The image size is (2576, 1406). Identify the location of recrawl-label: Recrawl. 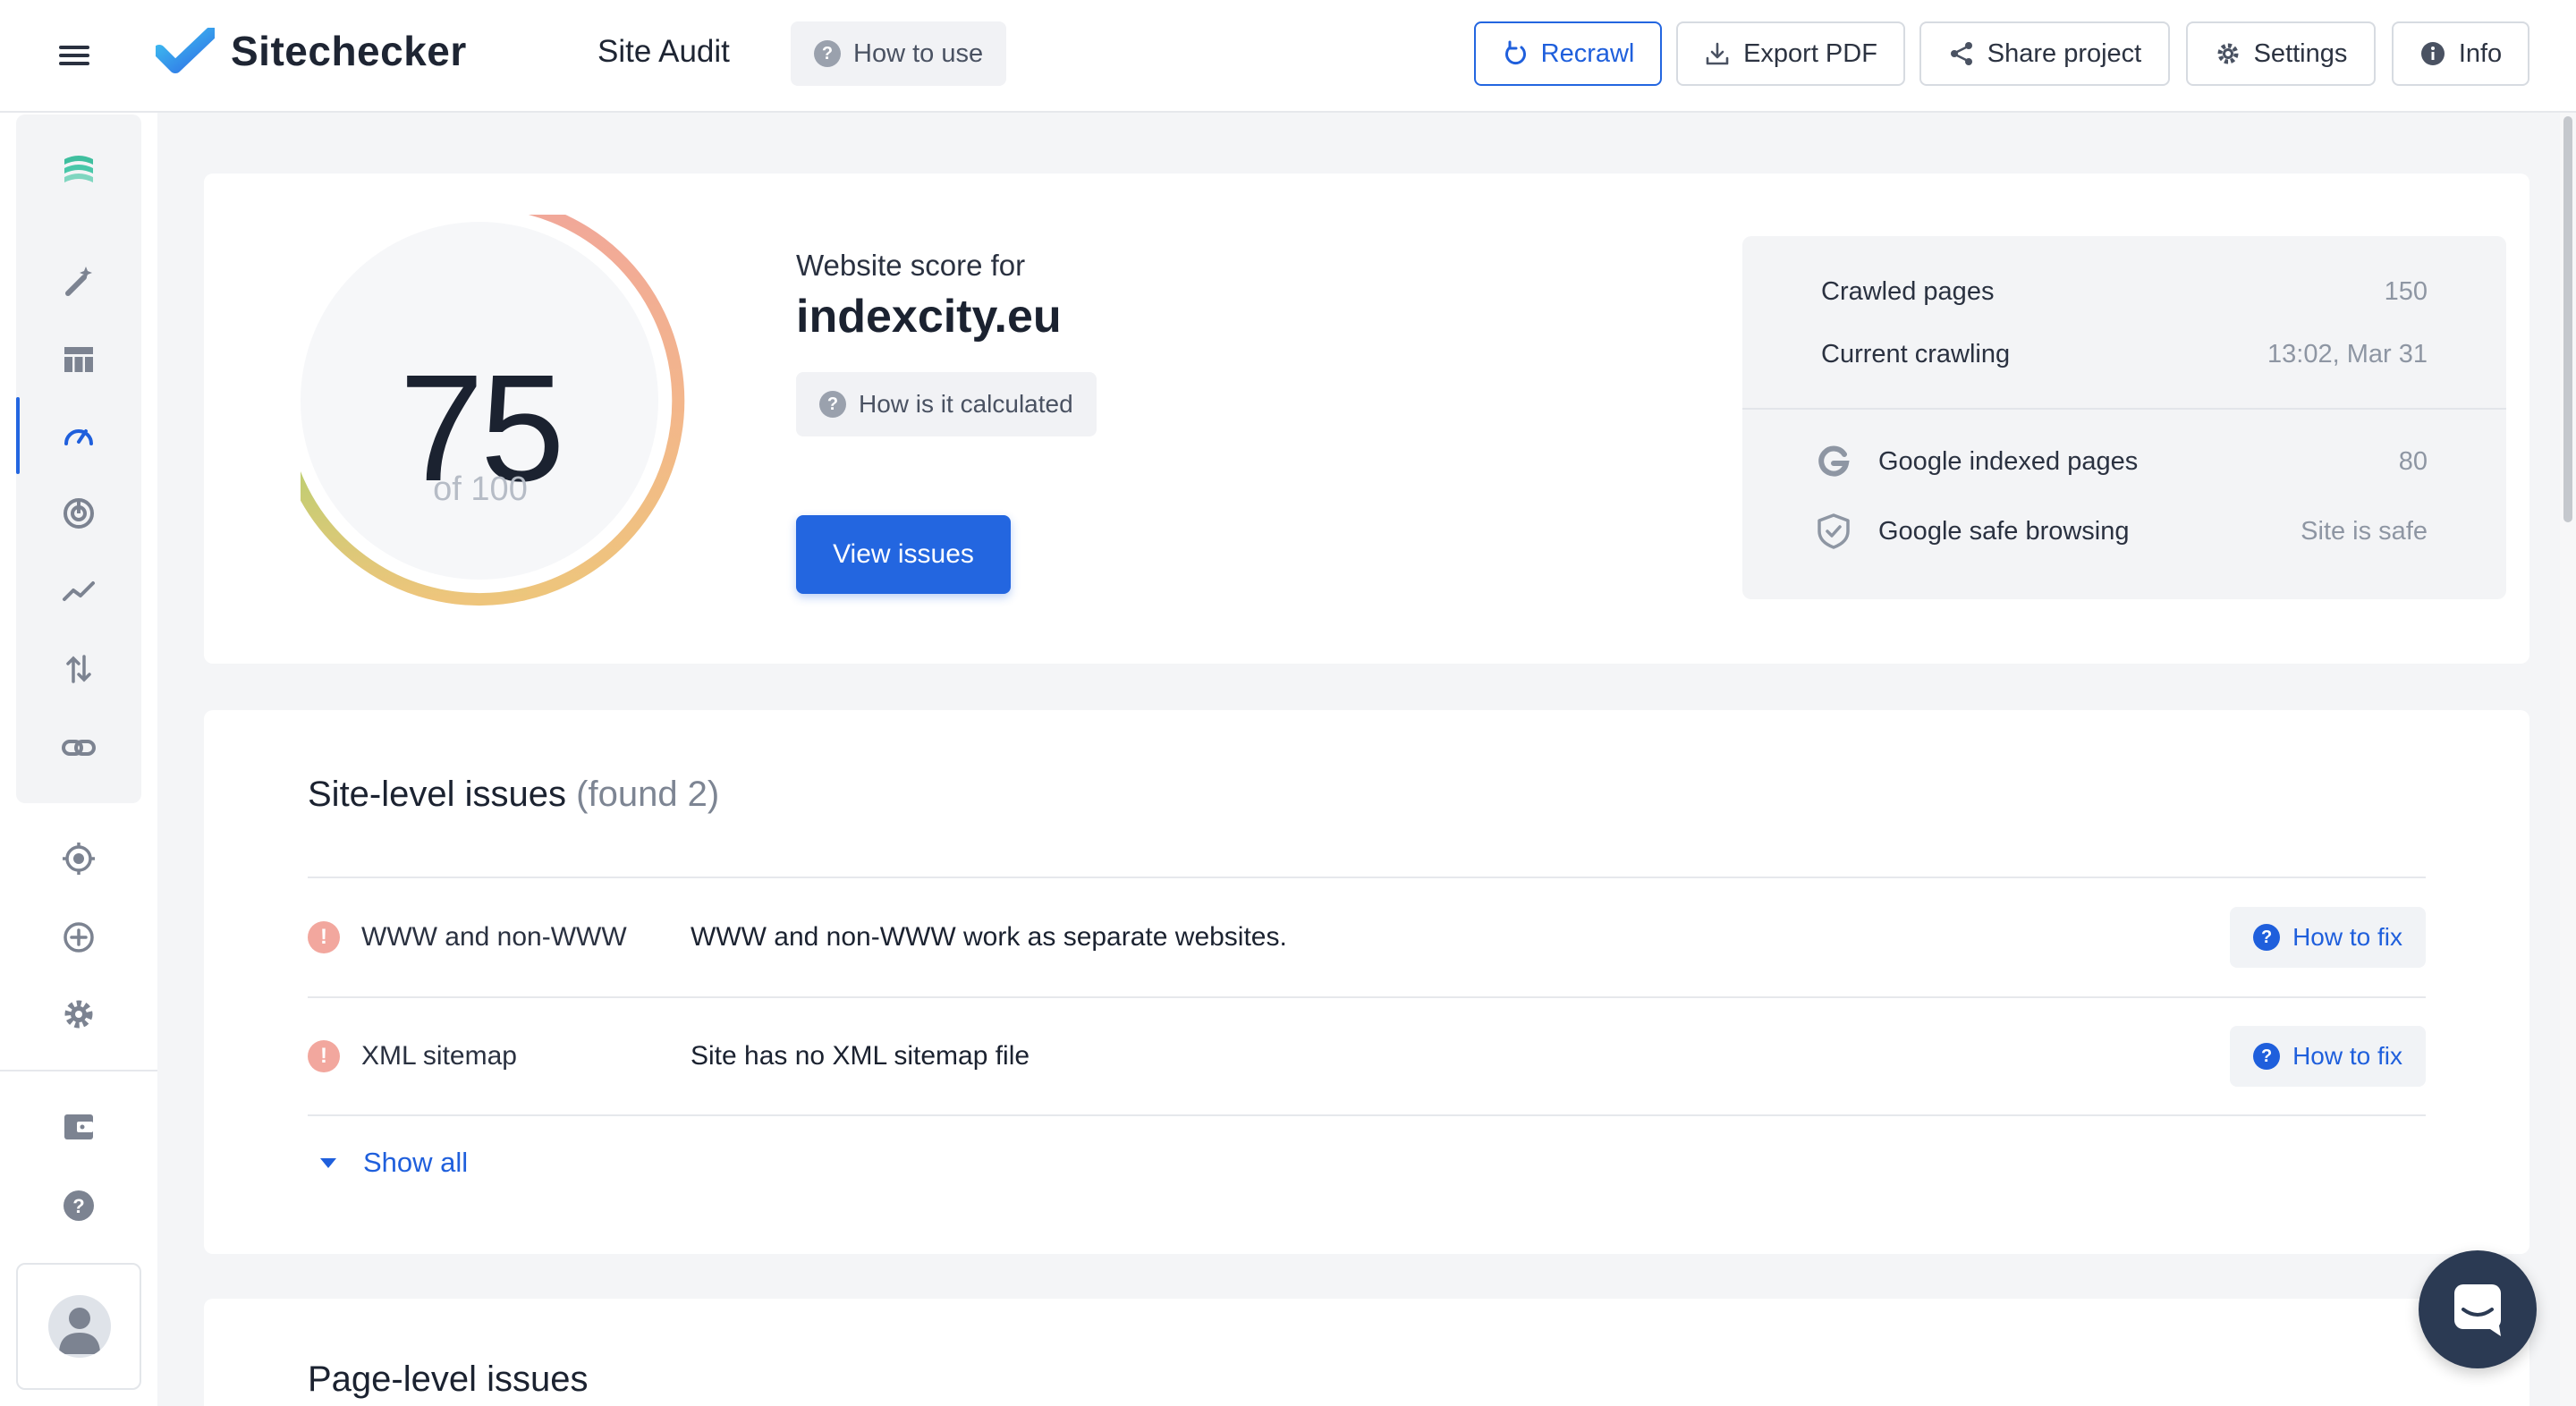
(1587, 53).